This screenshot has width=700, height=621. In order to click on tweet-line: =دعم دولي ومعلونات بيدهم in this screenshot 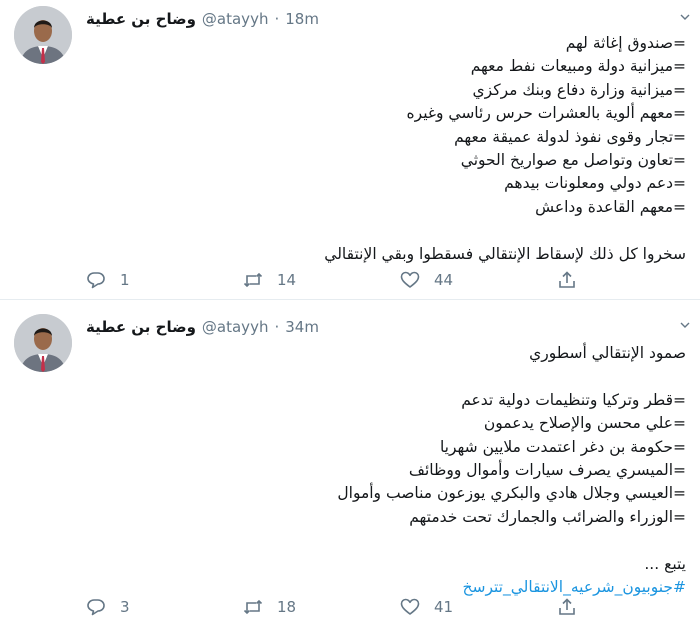, I will do `click(595, 183)`.